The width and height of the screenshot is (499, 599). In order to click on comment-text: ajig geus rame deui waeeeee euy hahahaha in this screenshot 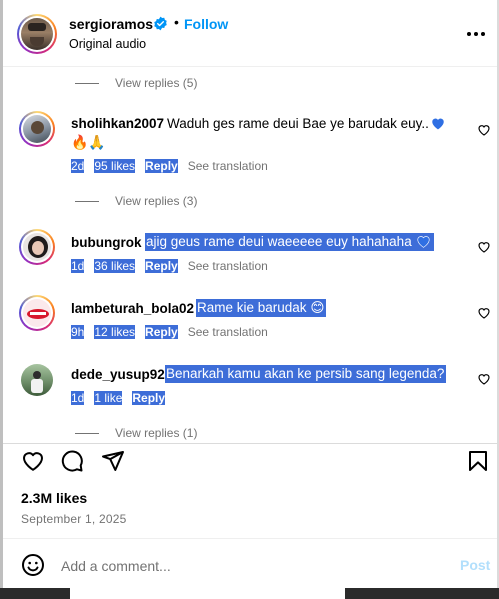, I will do `click(290, 242)`.